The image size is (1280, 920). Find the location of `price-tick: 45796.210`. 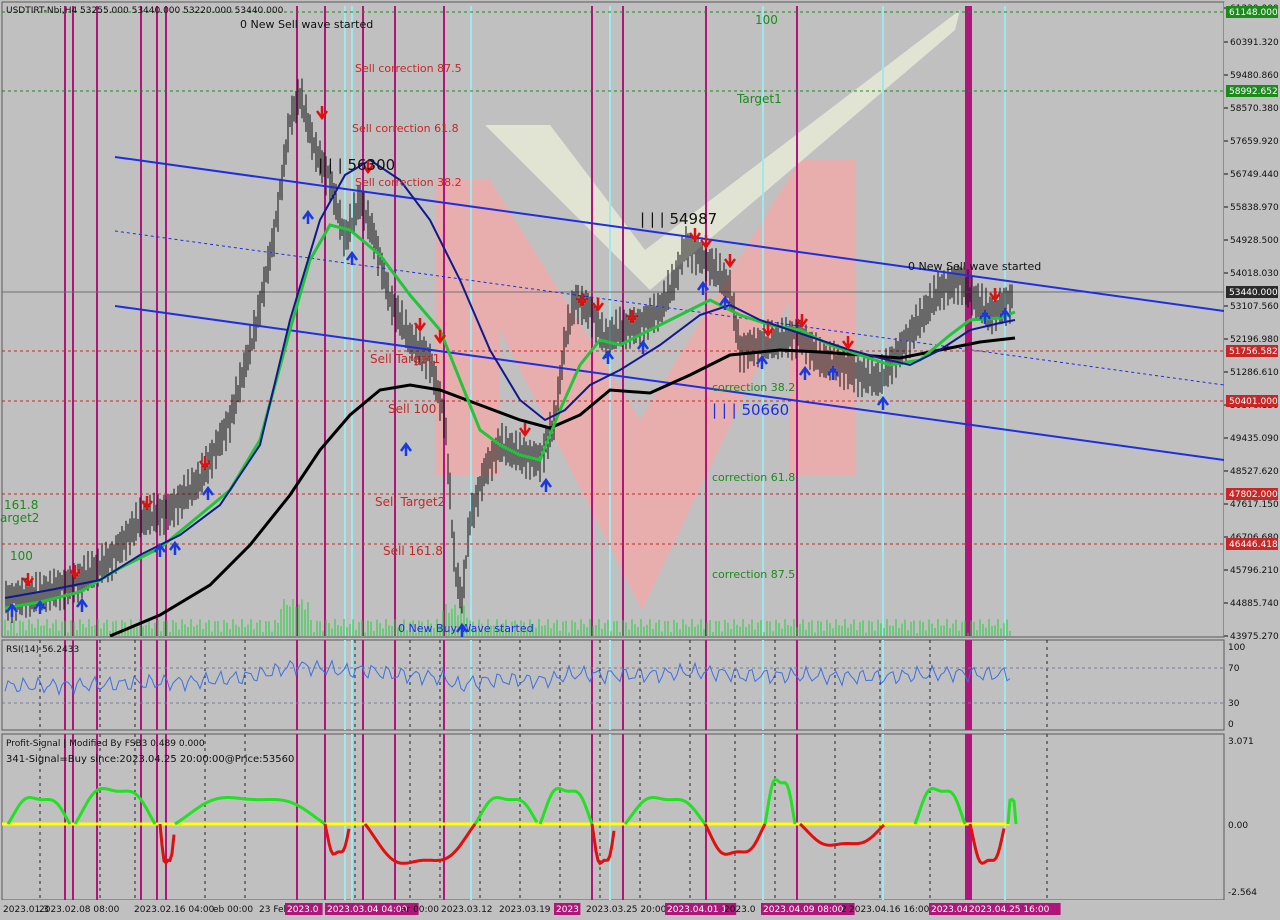

price-tick: 45796.210 is located at coordinates (1254, 571).